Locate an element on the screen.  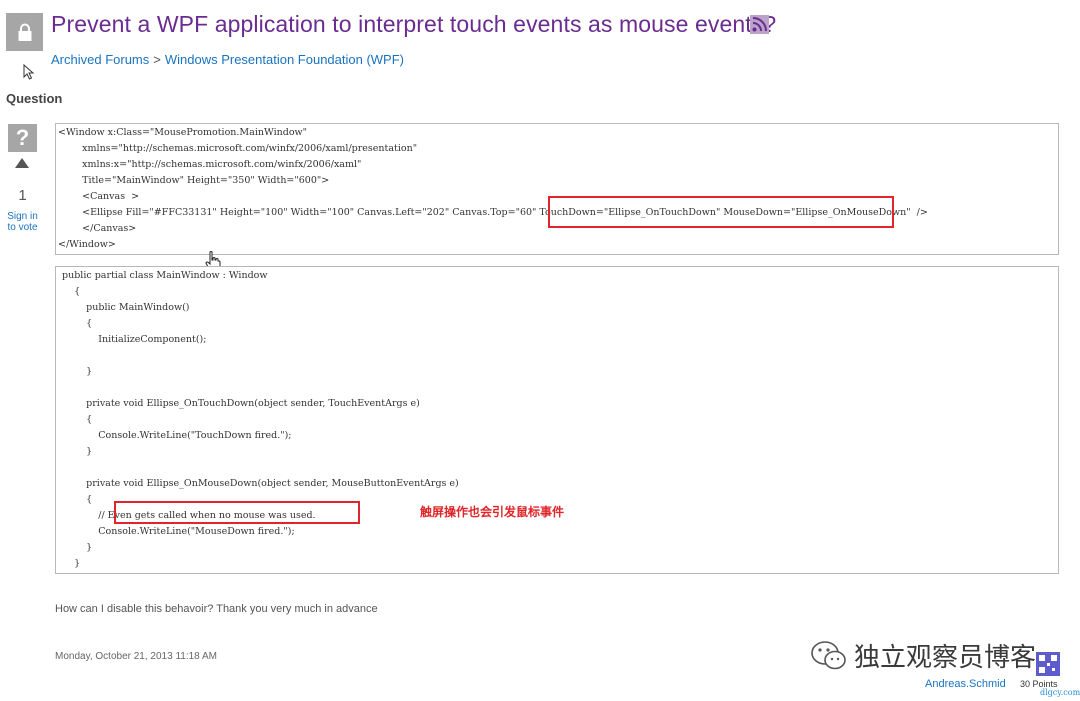
vote-count: 1 is located at coordinates (22, 195).